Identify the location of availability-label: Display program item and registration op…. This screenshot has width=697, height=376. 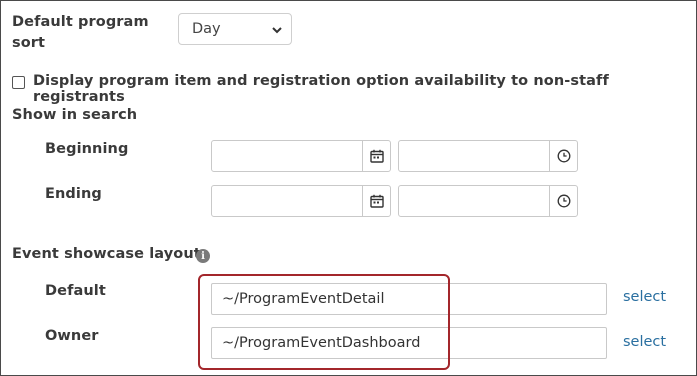
(321, 89).